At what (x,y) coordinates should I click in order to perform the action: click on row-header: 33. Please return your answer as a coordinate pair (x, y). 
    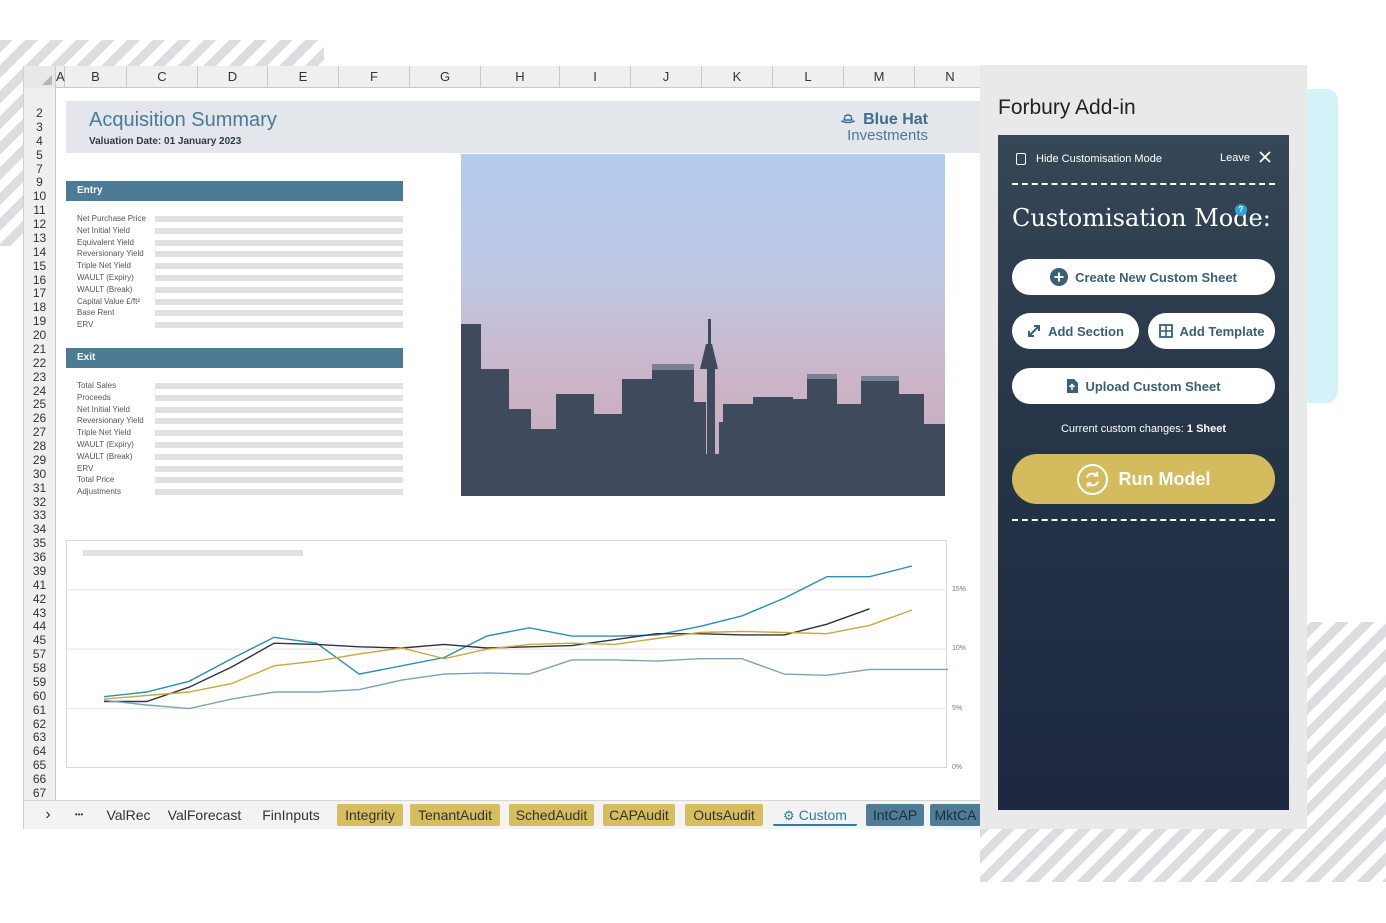
    Looking at the image, I should click on (39, 515).